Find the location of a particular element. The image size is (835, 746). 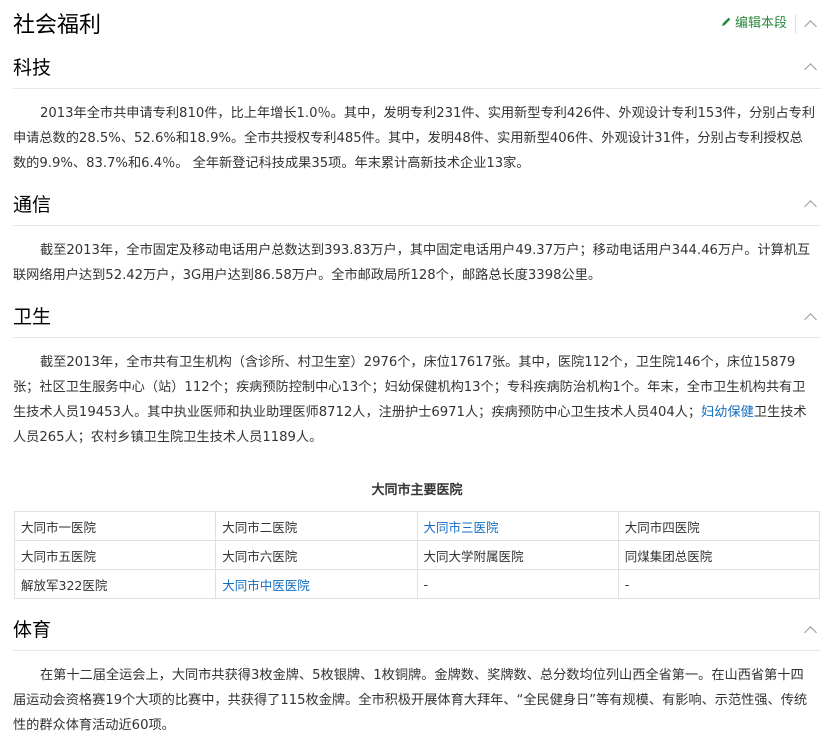

table-caption: 大同市主要医院 is located at coordinates (417, 490).